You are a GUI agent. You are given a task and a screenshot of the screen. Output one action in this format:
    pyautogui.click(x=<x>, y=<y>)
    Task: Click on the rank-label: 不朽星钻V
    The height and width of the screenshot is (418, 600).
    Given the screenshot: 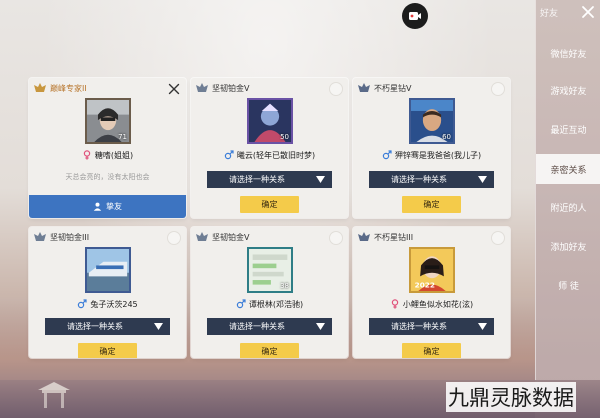 What is the action you would take?
    pyautogui.click(x=384, y=88)
    